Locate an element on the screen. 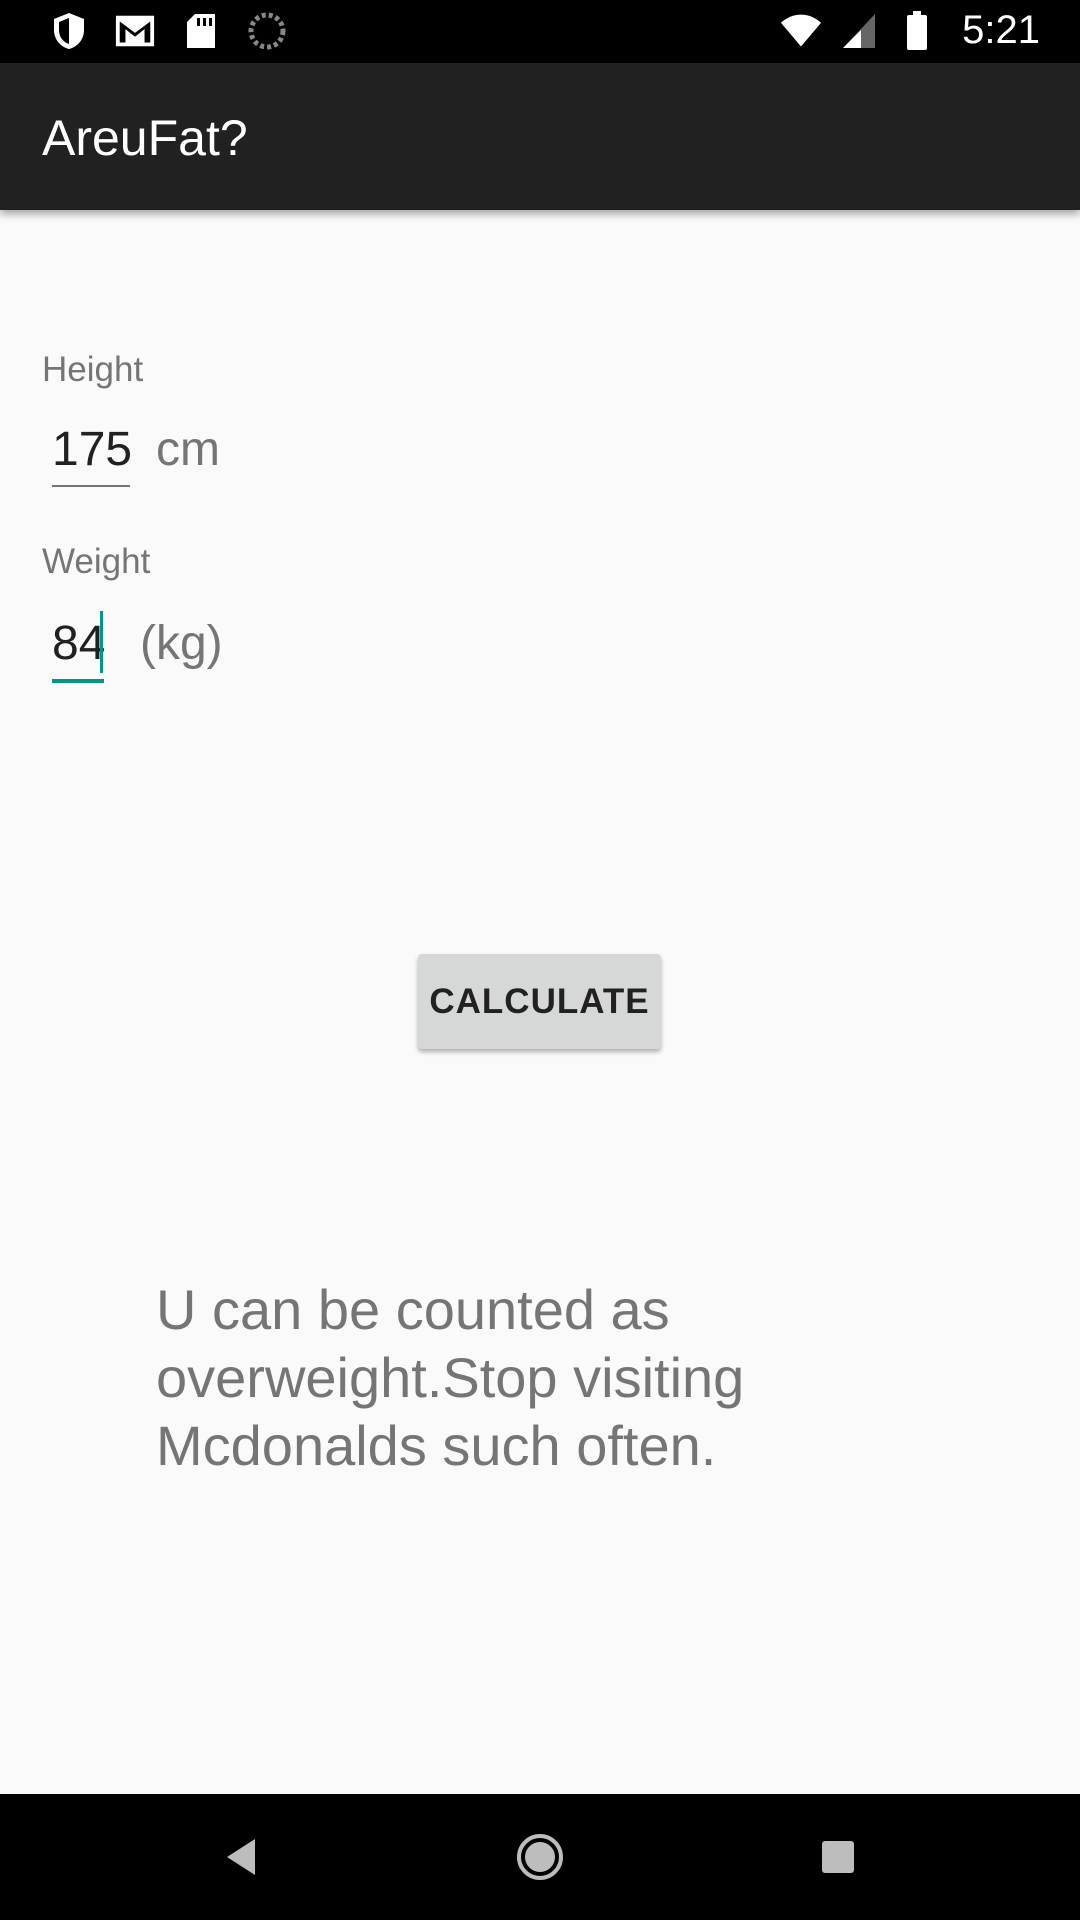 The height and width of the screenshot is (1920, 1080). navigation-bar is located at coordinates (540, 1857).